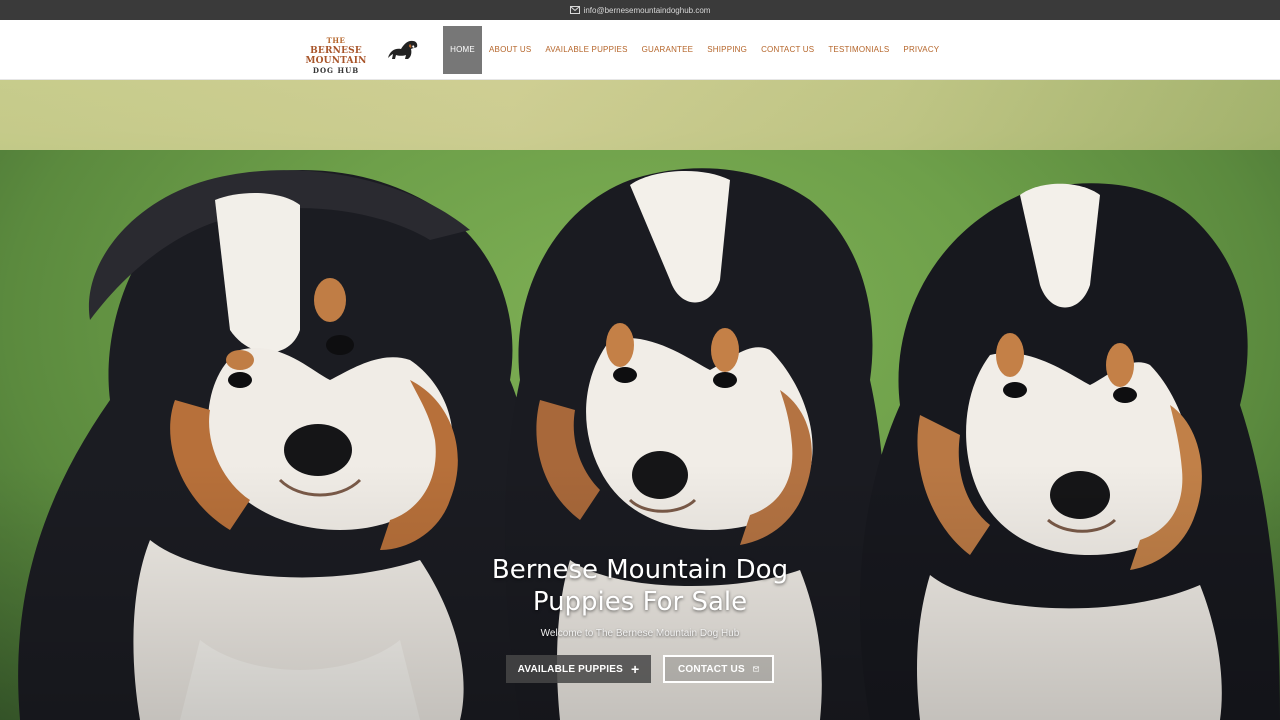  What do you see at coordinates (727, 50) in the screenshot?
I see `nav-shipping: SHIPPING` at bounding box center [727, 50].